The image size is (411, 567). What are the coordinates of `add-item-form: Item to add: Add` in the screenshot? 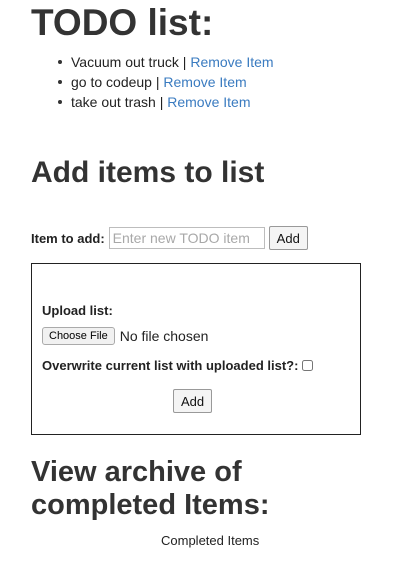 It's located at (169, 238).